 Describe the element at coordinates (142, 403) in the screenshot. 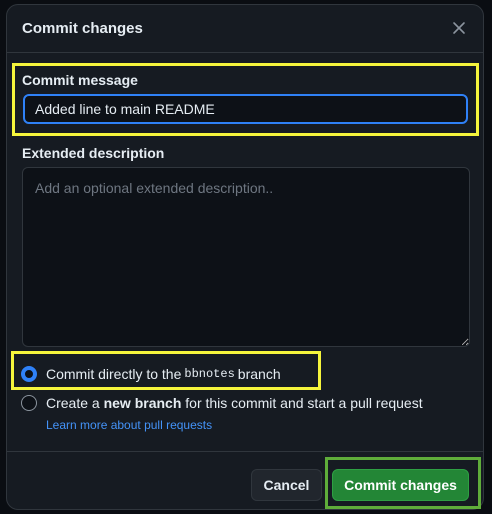

I see `new-branch-bold: new branch` at that location.